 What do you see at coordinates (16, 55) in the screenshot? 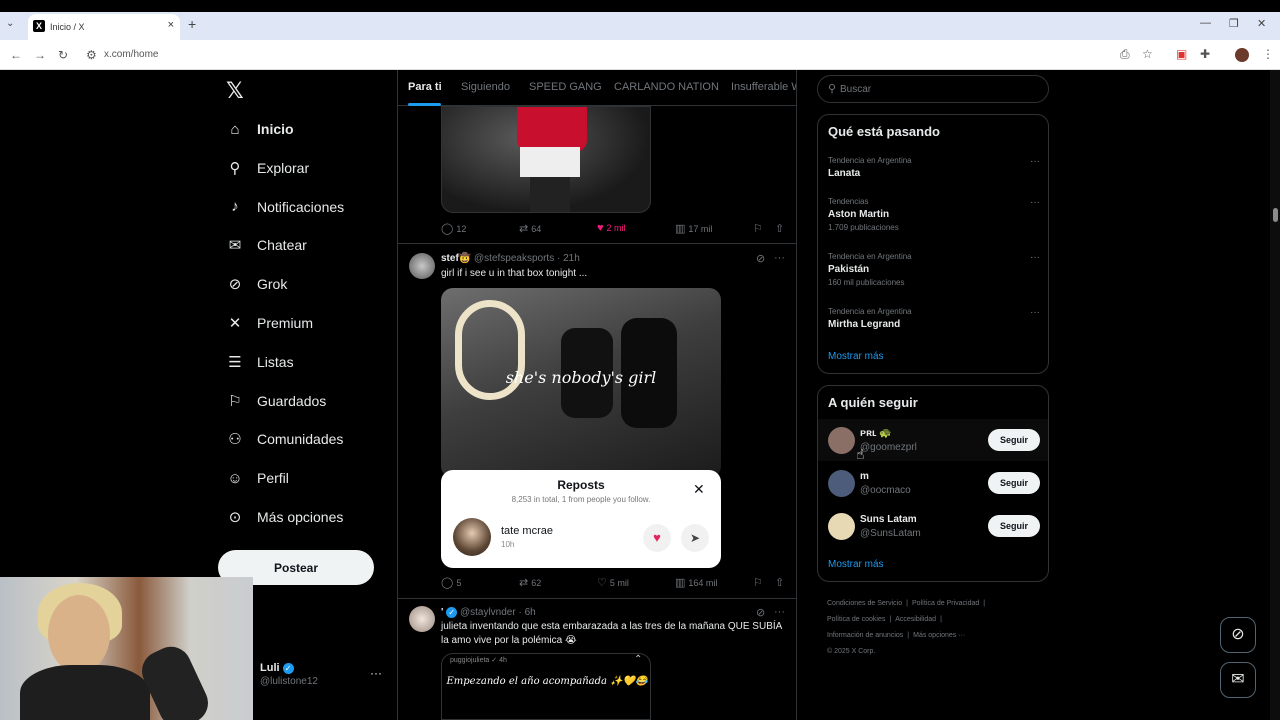
I see `back-icon: ←` at bounding box center [16, 55].